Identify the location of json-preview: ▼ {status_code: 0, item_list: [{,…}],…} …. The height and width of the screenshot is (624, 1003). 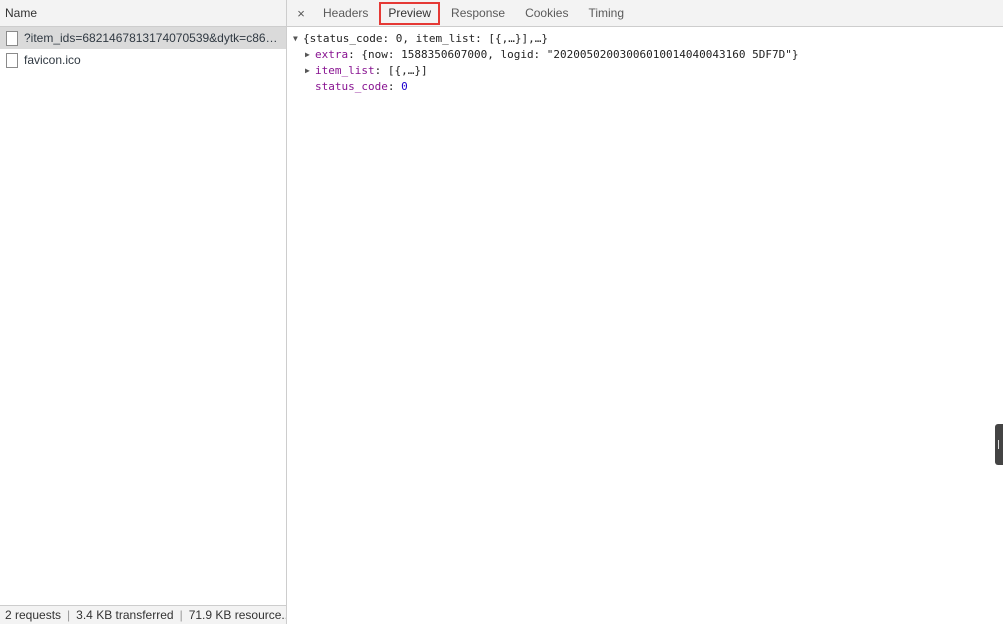
(645, 61).